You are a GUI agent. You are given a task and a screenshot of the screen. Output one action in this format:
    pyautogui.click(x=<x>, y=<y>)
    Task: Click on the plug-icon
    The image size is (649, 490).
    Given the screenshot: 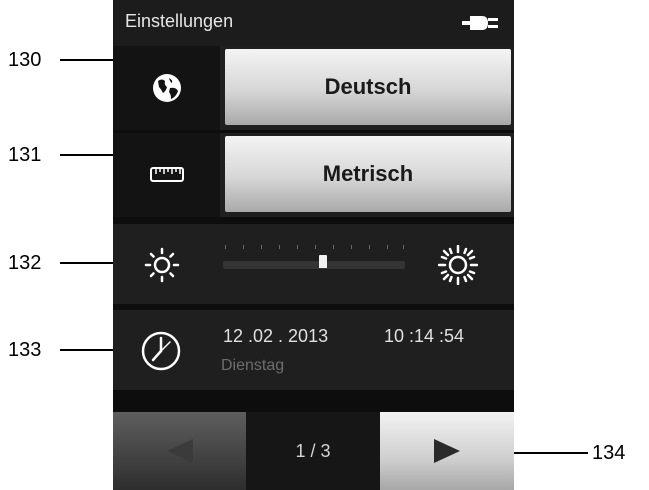 What is the action you would take?
    pyautogui.click(x=480, y=23)
    